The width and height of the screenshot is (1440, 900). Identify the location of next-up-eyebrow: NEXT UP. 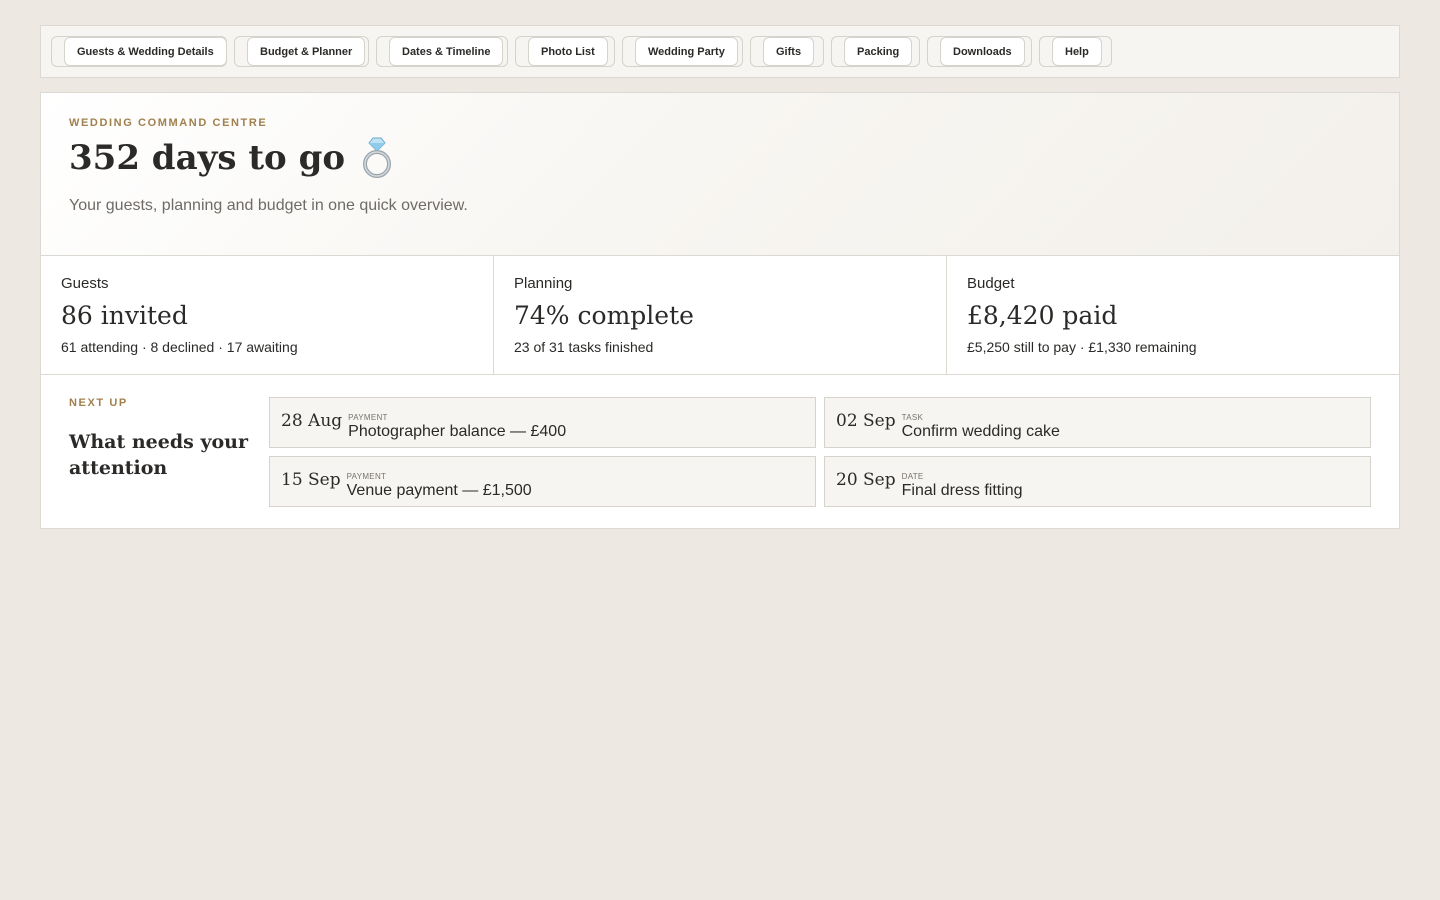
(98, 403).